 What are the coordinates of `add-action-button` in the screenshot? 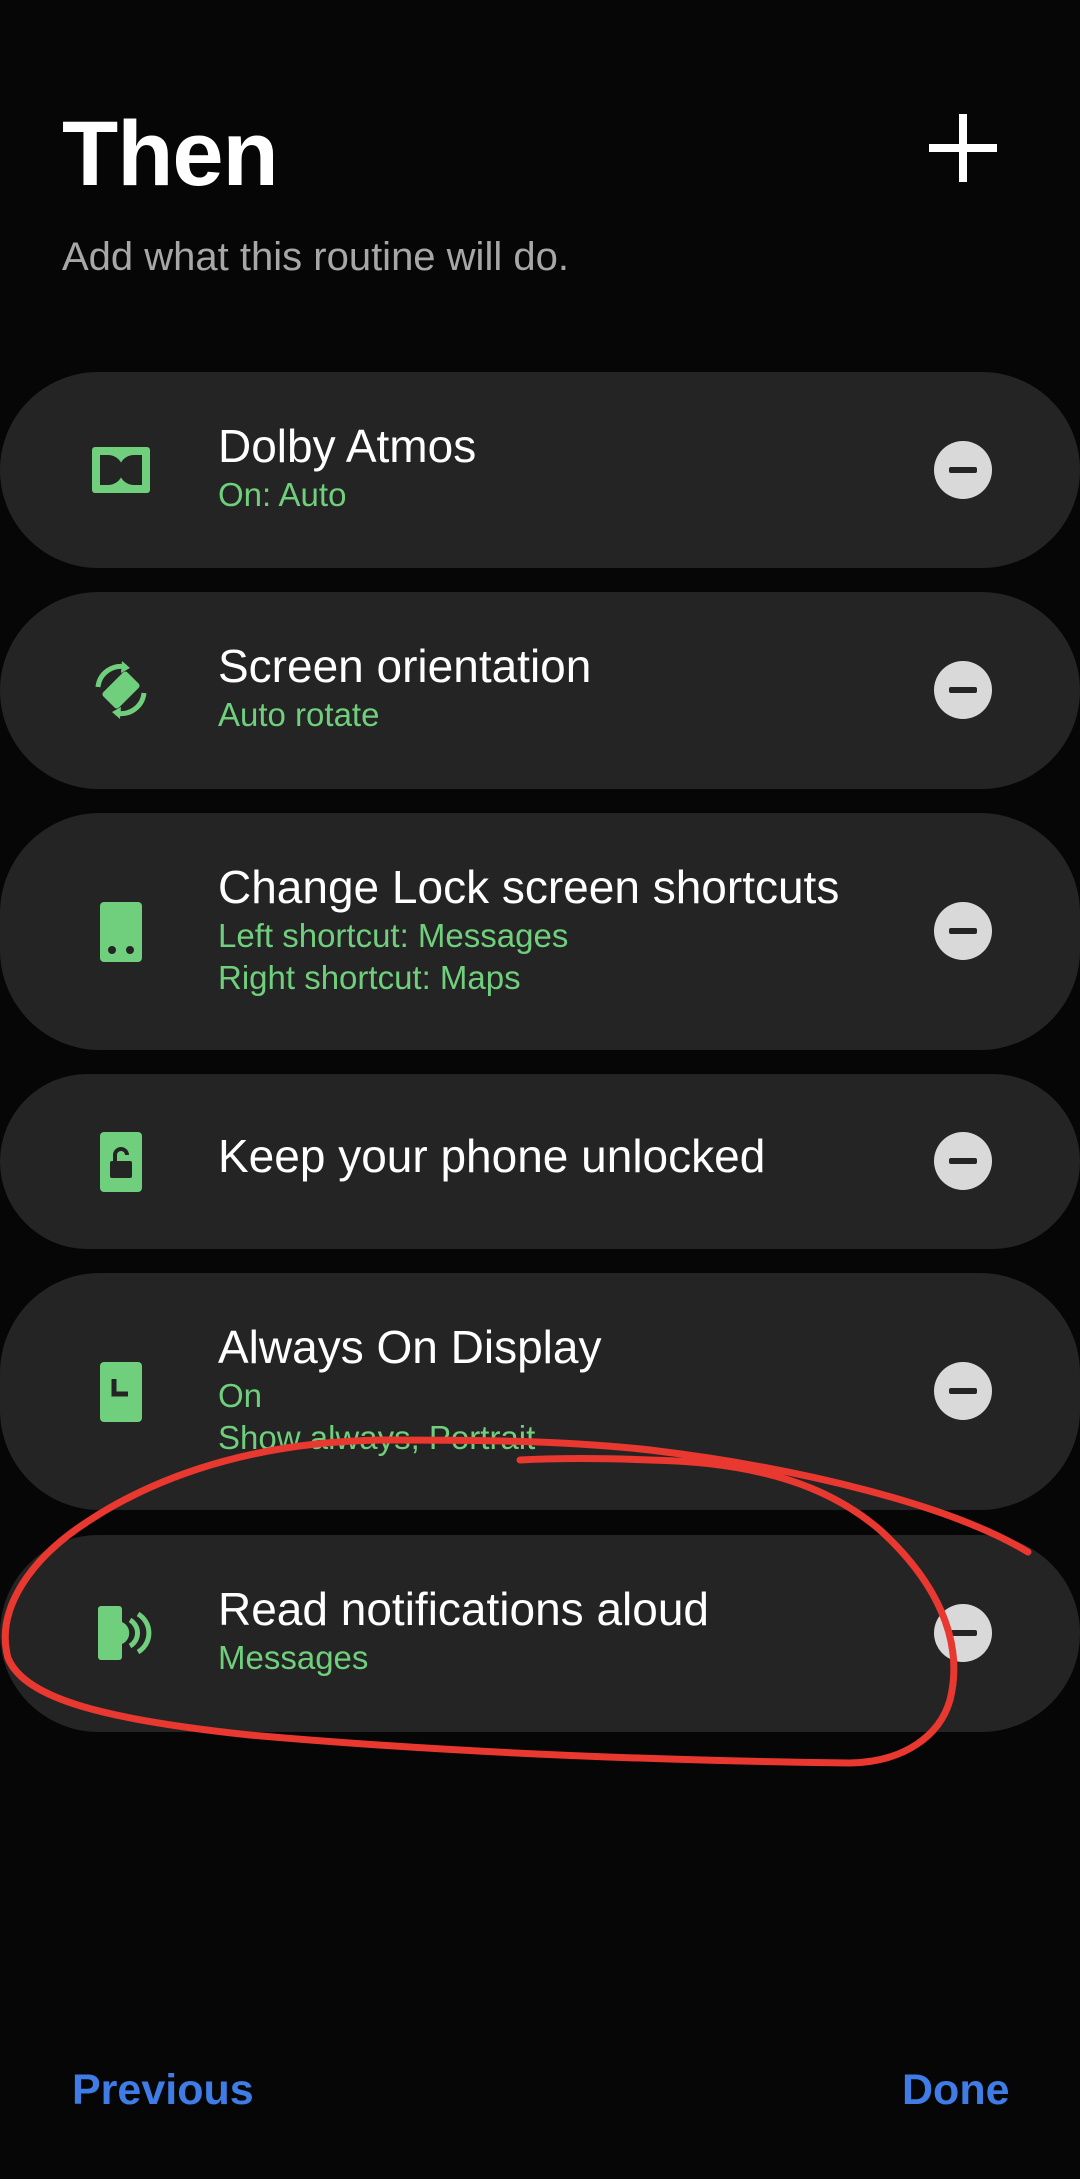 It's located at (963, 148).